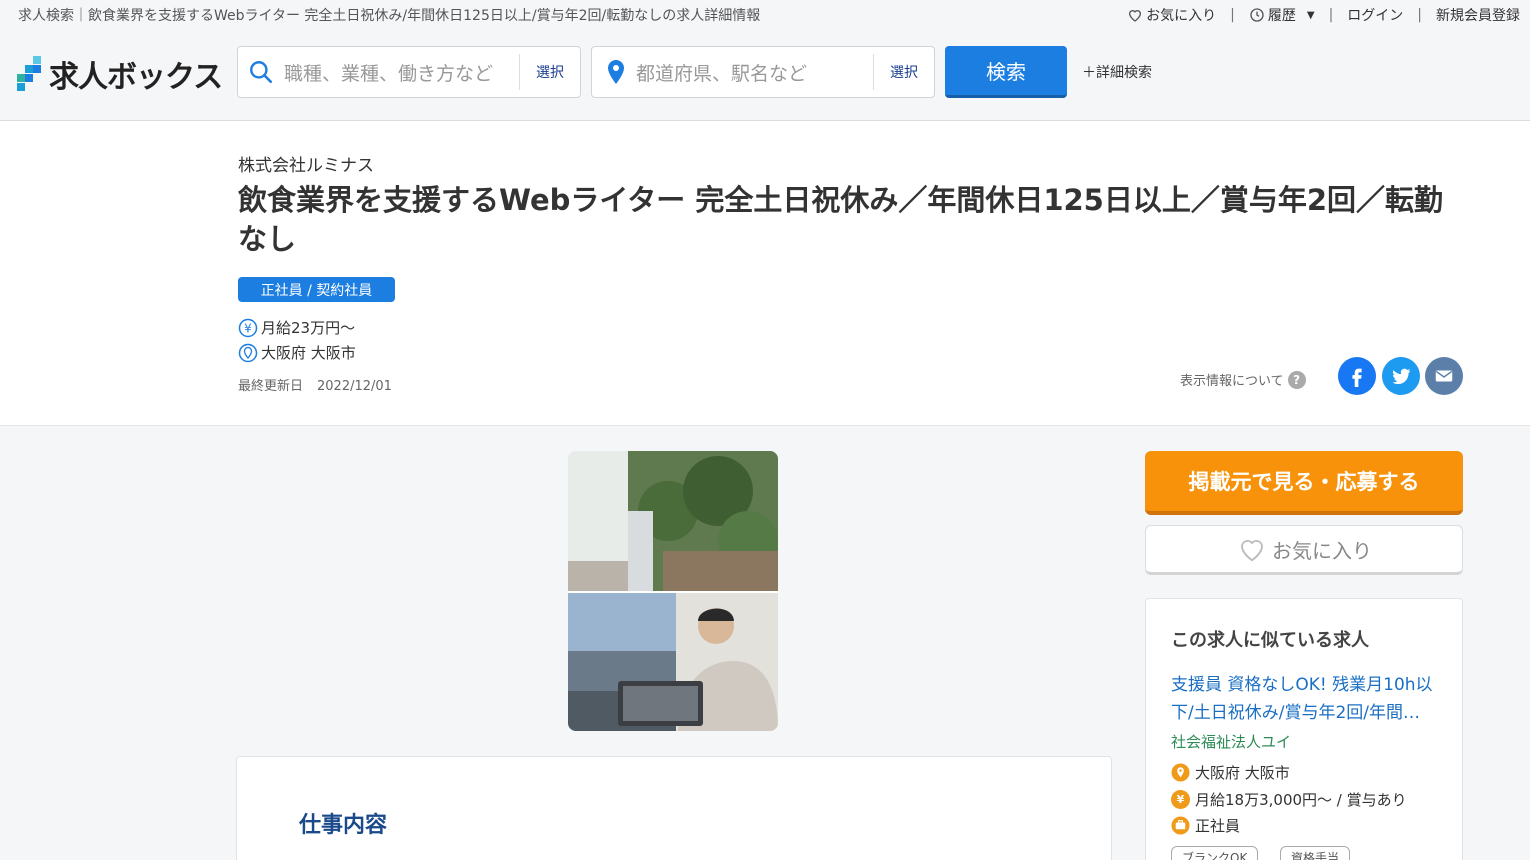 This screenshot has height=860, width=1530. I want to click on keyword-search-field: 職種、業種、働き方など 選択, so click(409, 72).